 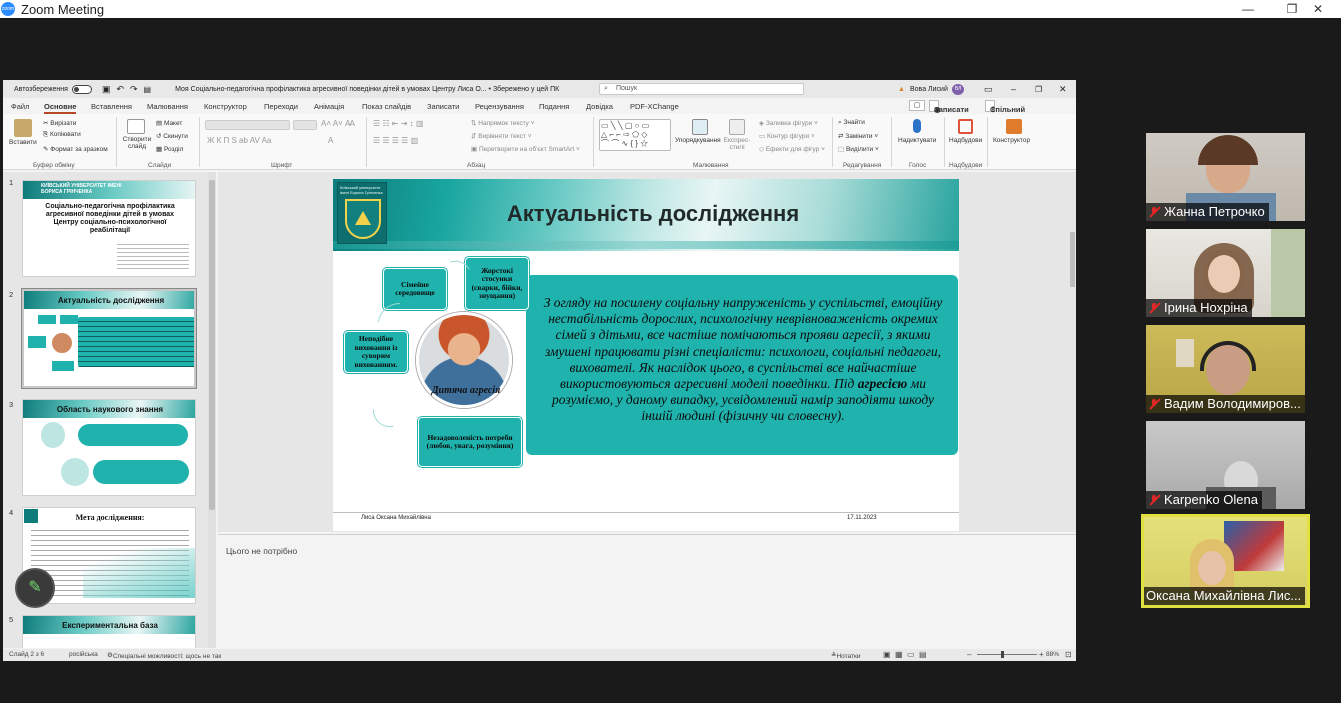 I want to click on ppt-search-input: ⌕ Пошук, so click(x=701, y=89).